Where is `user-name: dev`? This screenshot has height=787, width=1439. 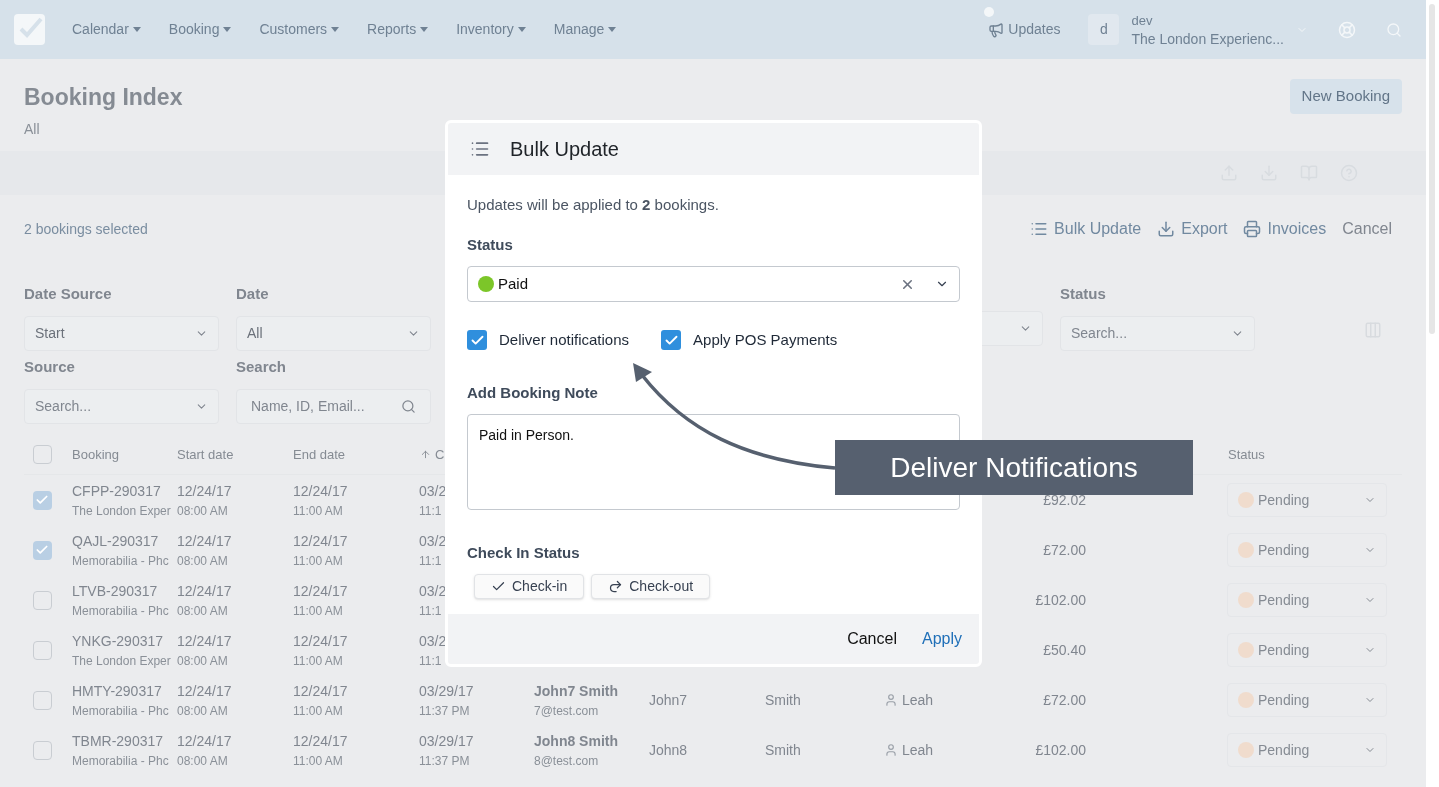
user-name: dev is located at coordinates (1142, 20).